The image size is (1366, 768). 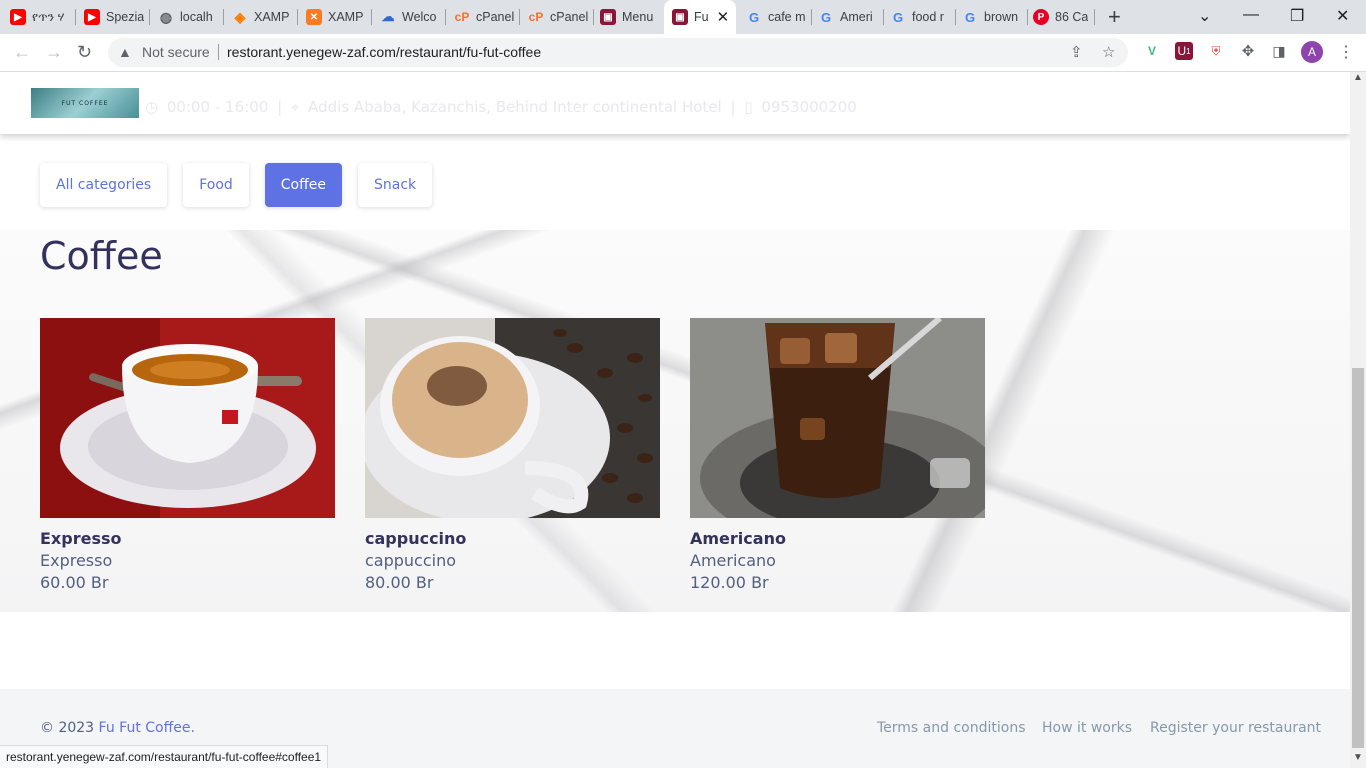 What do you see at coordinates (413, 17) in the screenshot?
I see `browser-tab: ☁ Welco` at bounding box center [413, 17].